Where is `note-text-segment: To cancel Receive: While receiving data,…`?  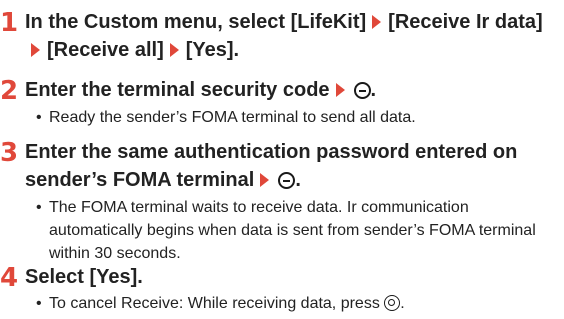
note-text-segment: To cancel Receive: While receiving data,… is located at coordinates (214, 303).